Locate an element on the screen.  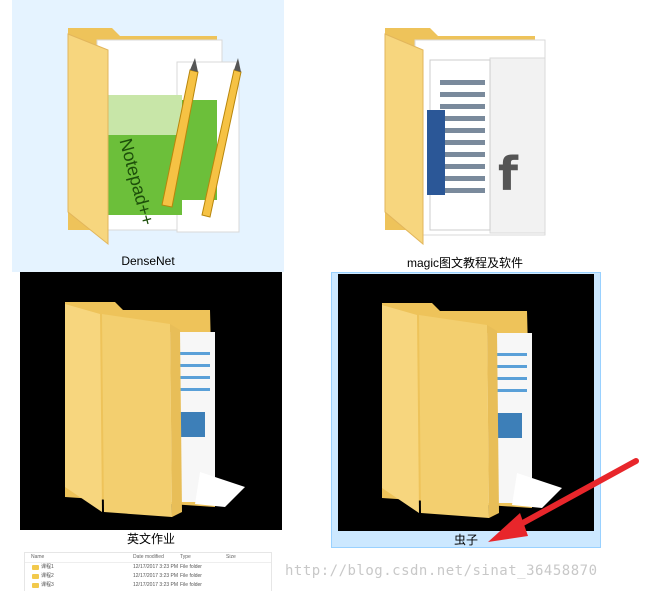
folder-label-chongzi: 虫子 is located at coordinates (465, 540).